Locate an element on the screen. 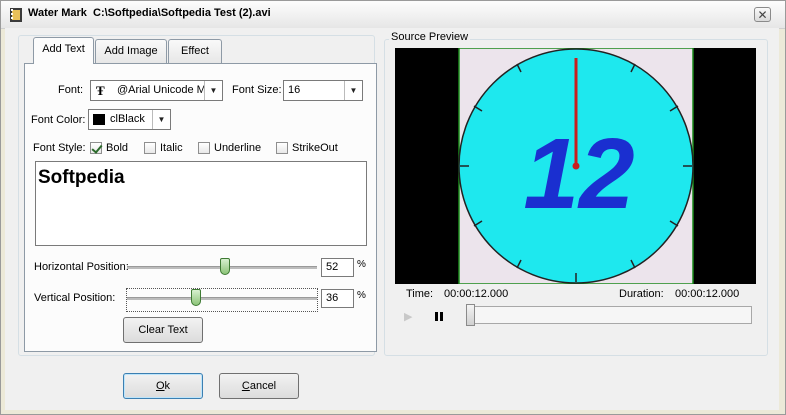 The height and width of the screenshot is (415, 786). ok-button: Ok is located at coordinates (163, 386).